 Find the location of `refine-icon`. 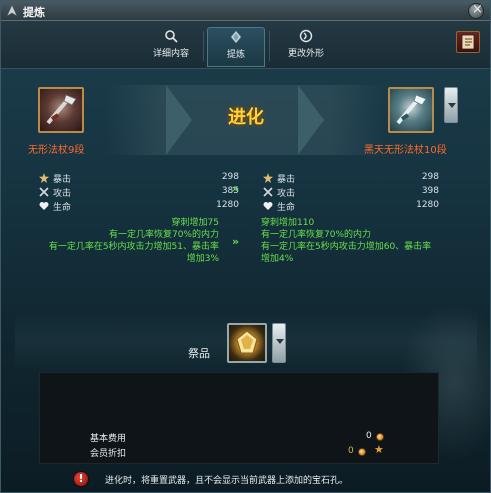

refine-icon is located at coordinates (236, 37).